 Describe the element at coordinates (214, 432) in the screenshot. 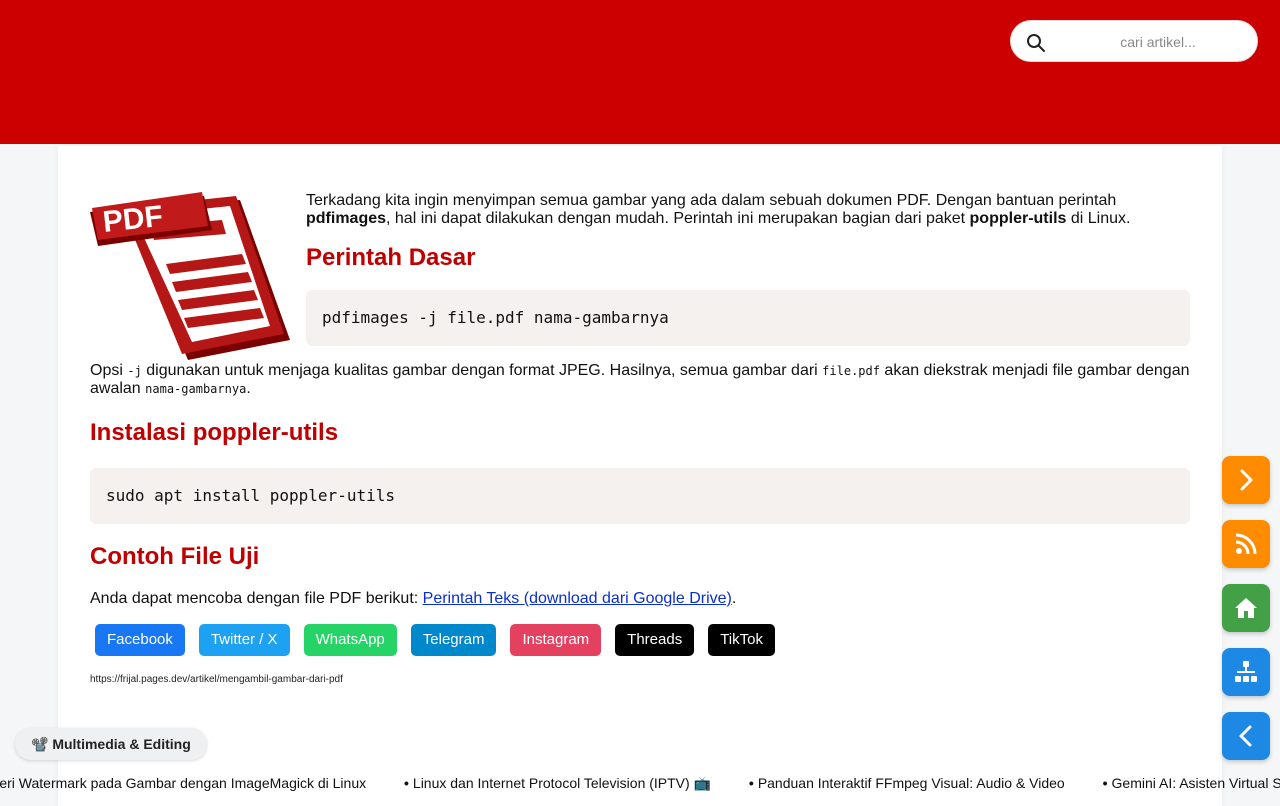

I see `heading-install: Instalasi poppler-utils` at that location.